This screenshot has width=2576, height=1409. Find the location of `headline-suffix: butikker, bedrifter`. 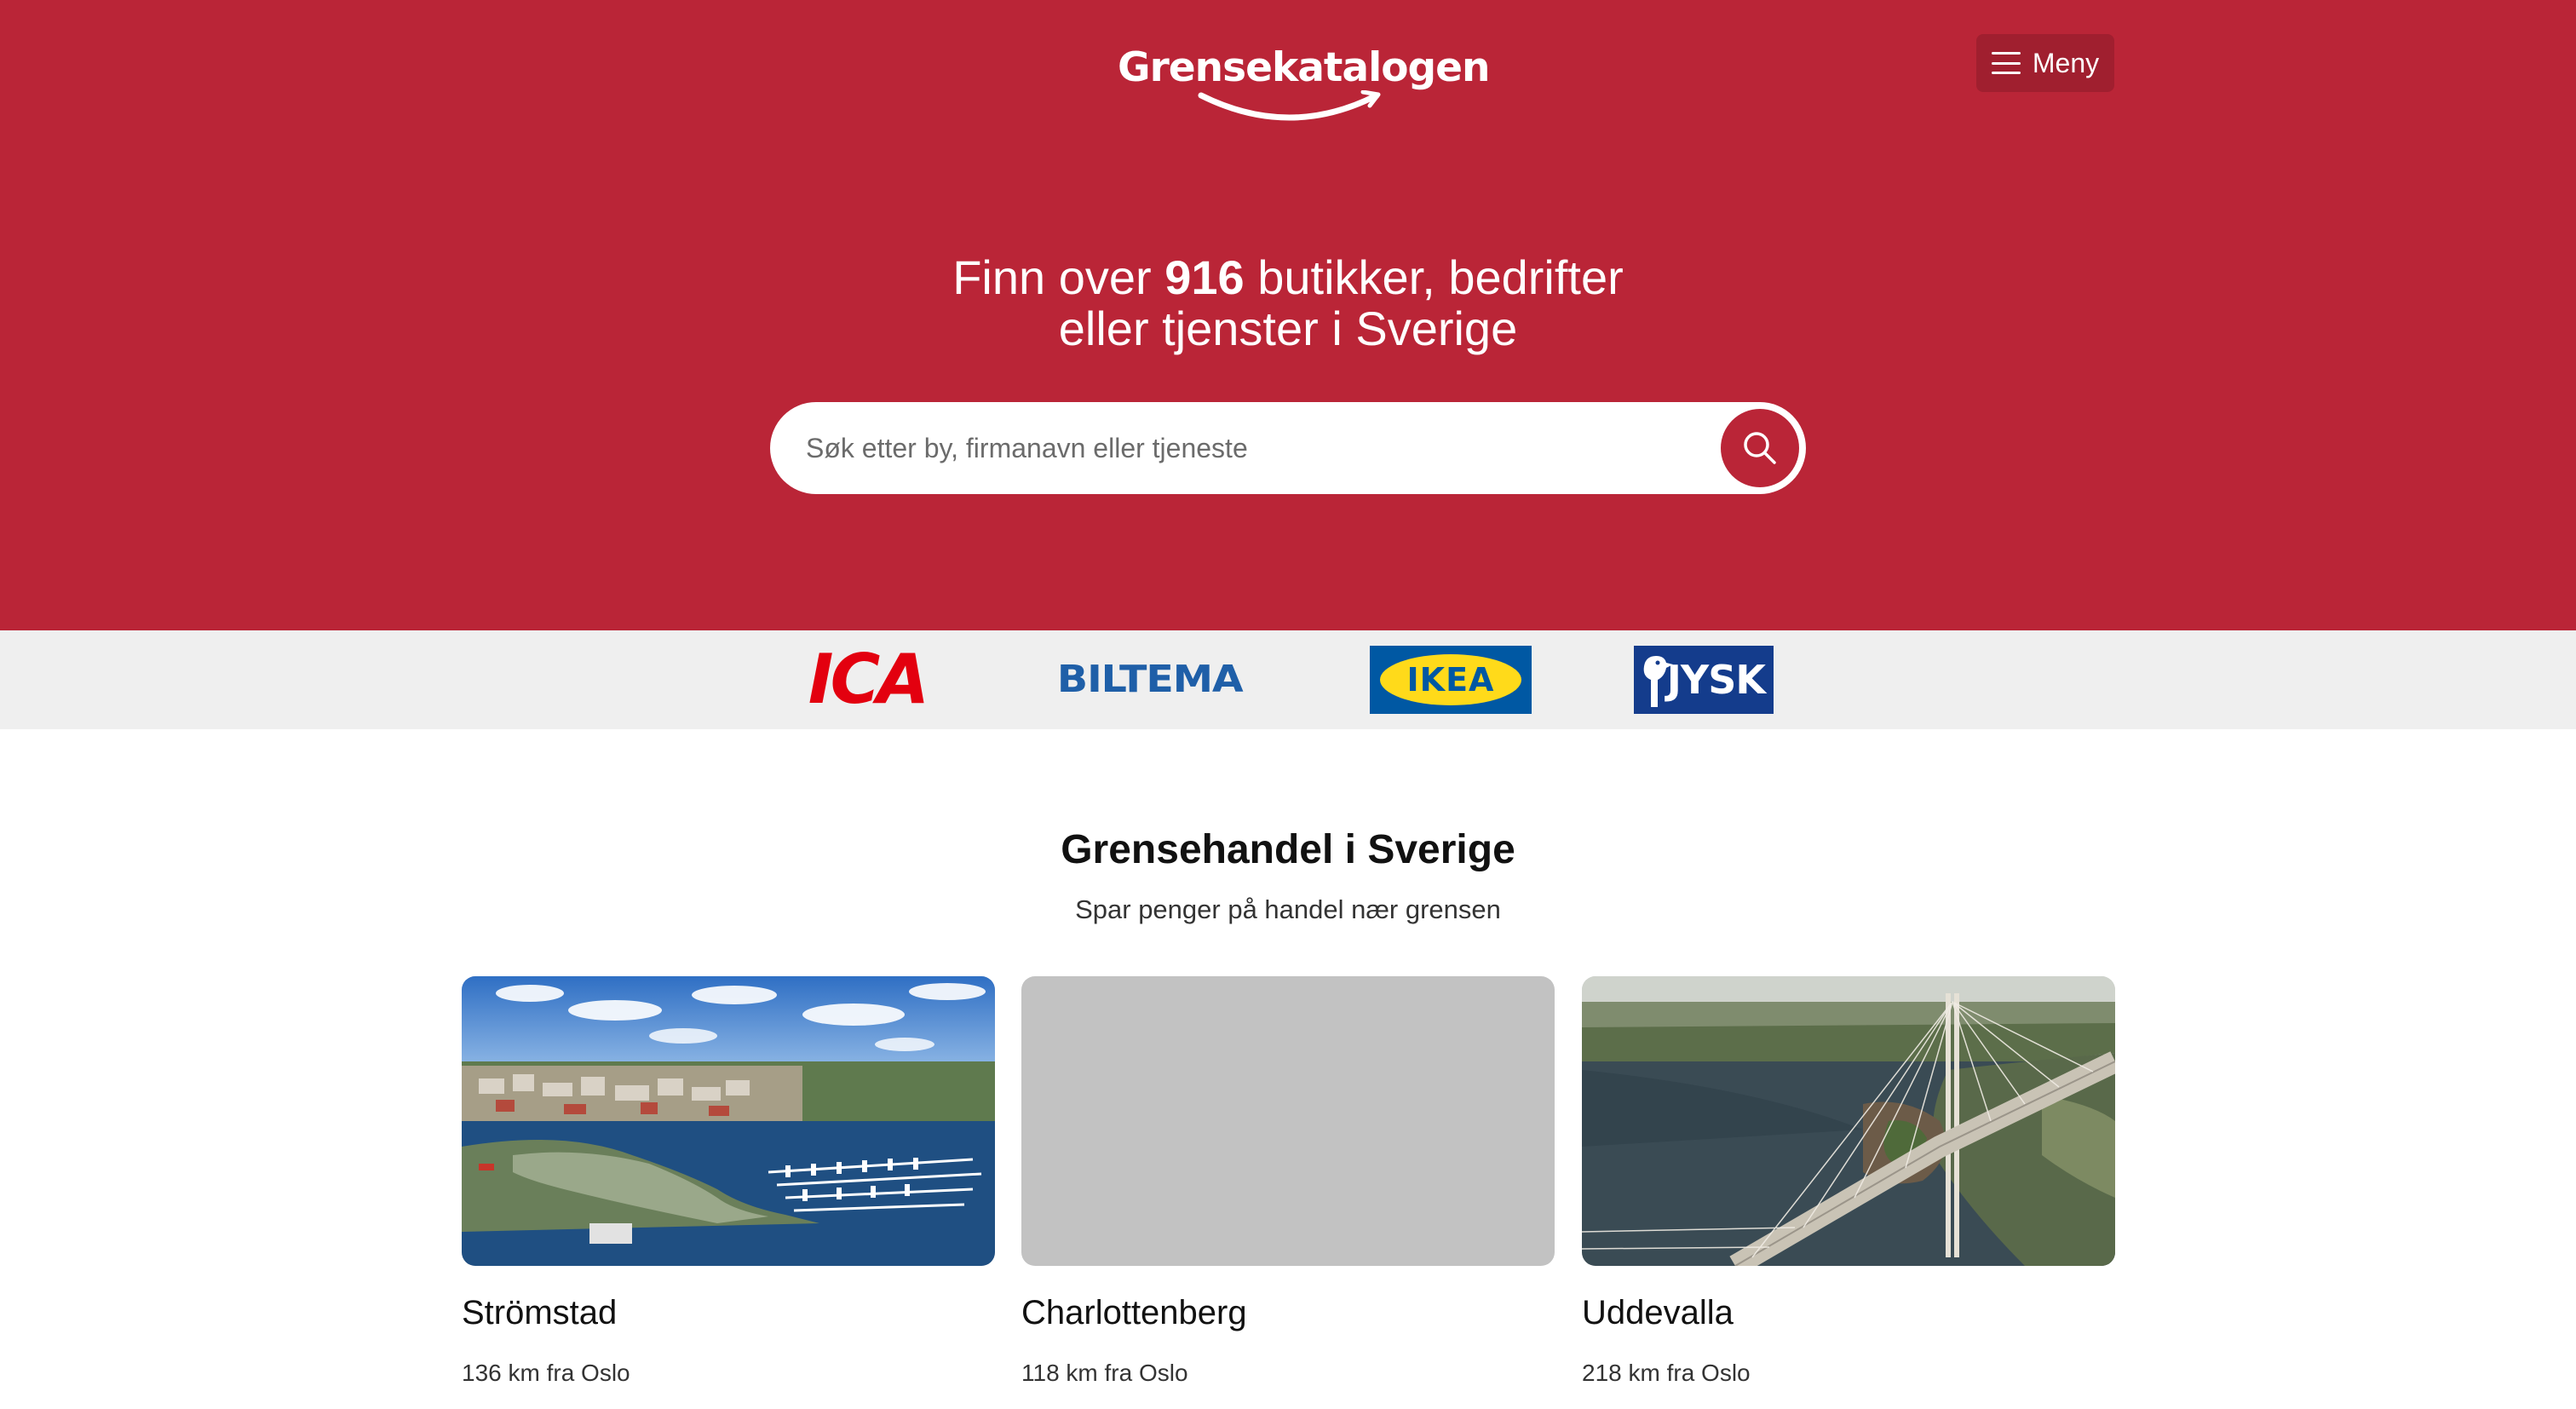

headline-suffix: butikker, bedrifter is located at coordinates (1434, 277).